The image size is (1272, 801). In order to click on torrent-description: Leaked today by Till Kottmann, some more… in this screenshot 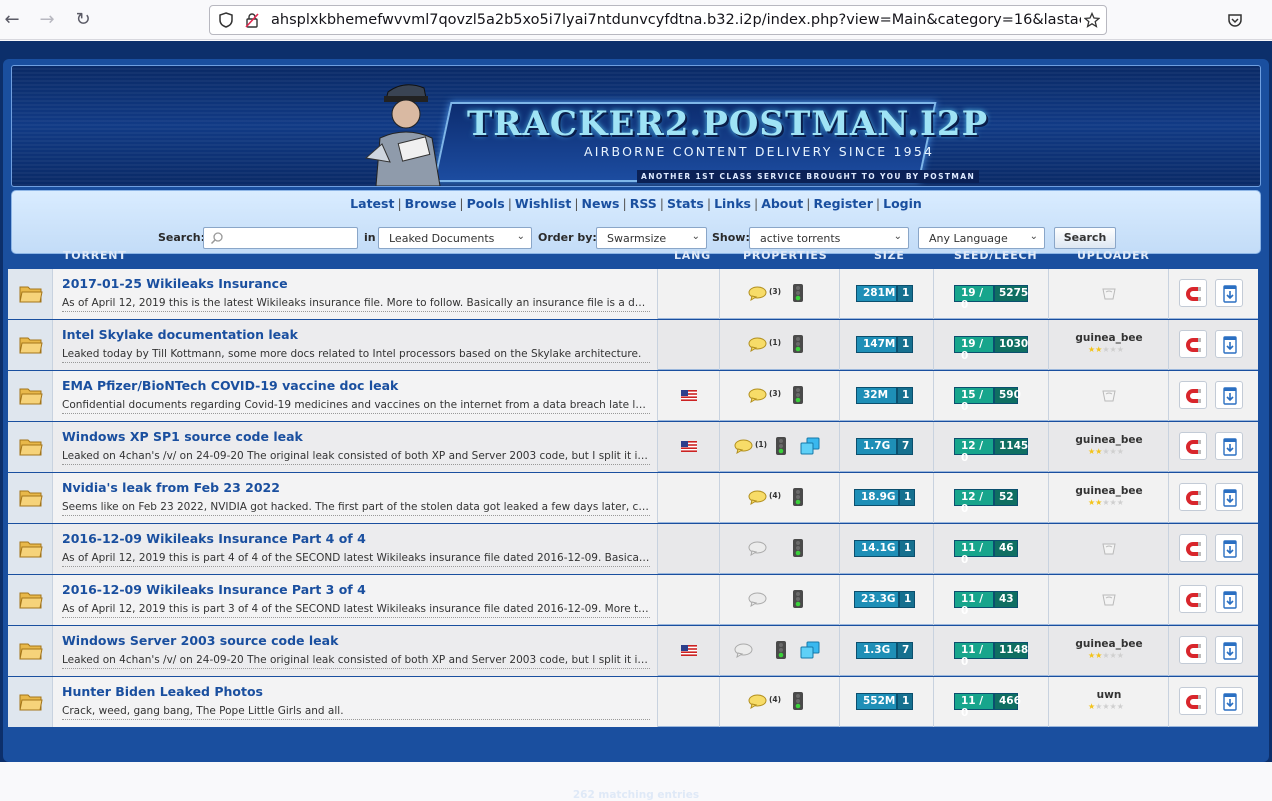, I will do `click(356, 355)`.